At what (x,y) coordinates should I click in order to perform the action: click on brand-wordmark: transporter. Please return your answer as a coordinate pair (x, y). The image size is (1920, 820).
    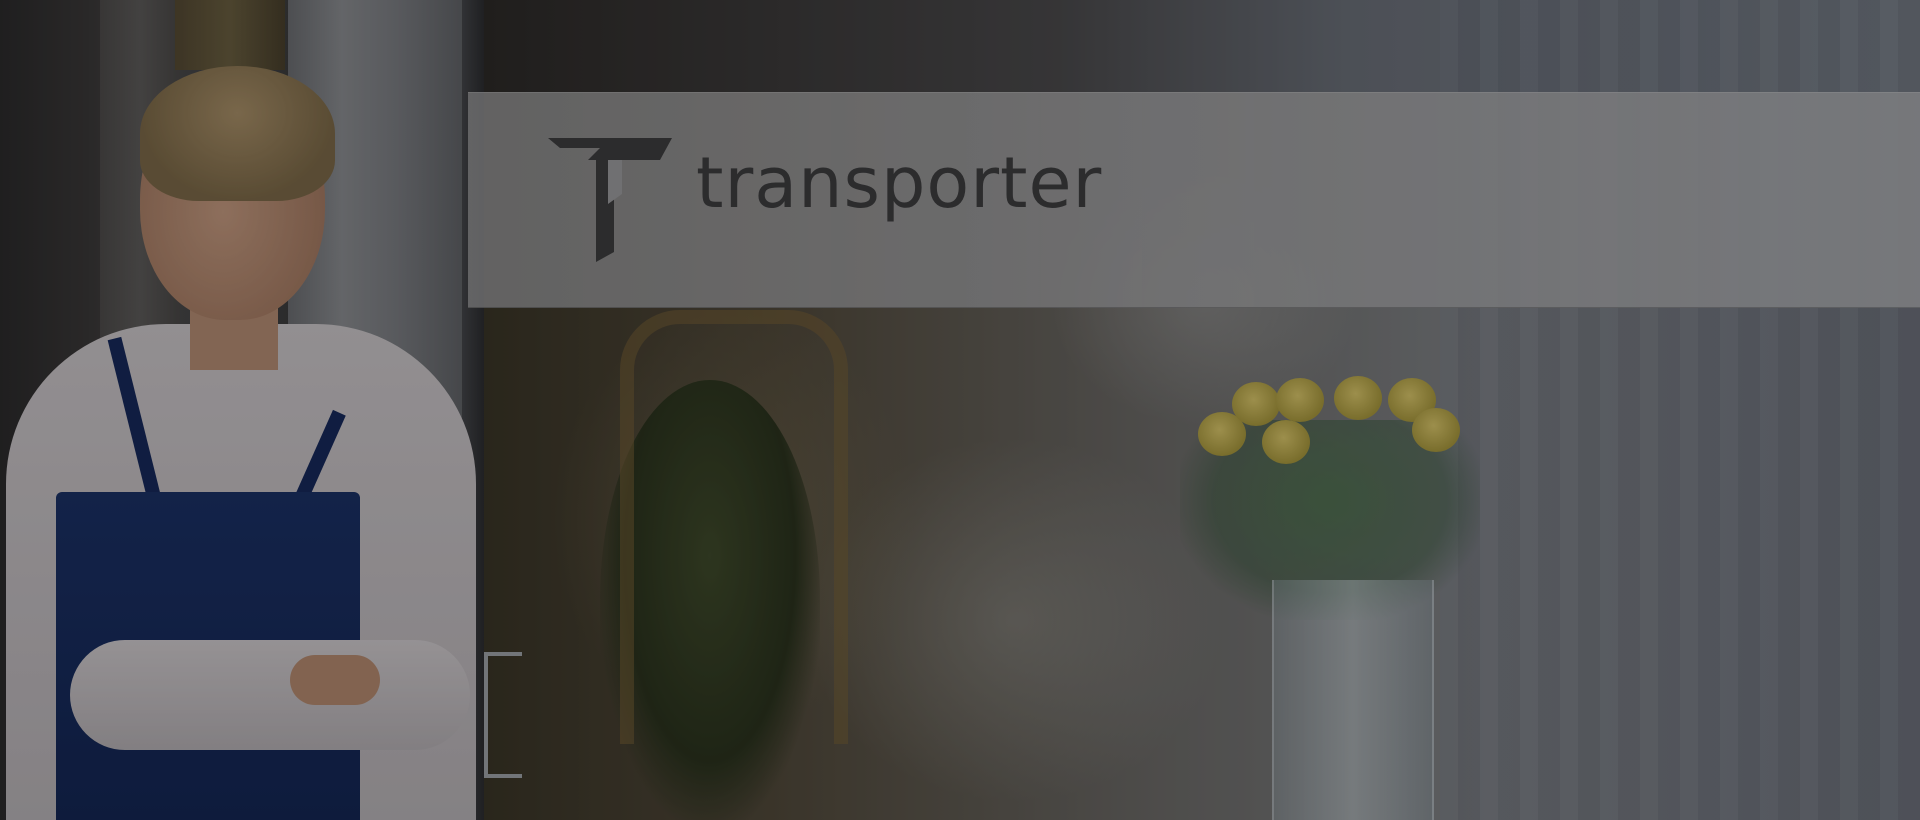
    Looking at the image, I should click on (899, 183).